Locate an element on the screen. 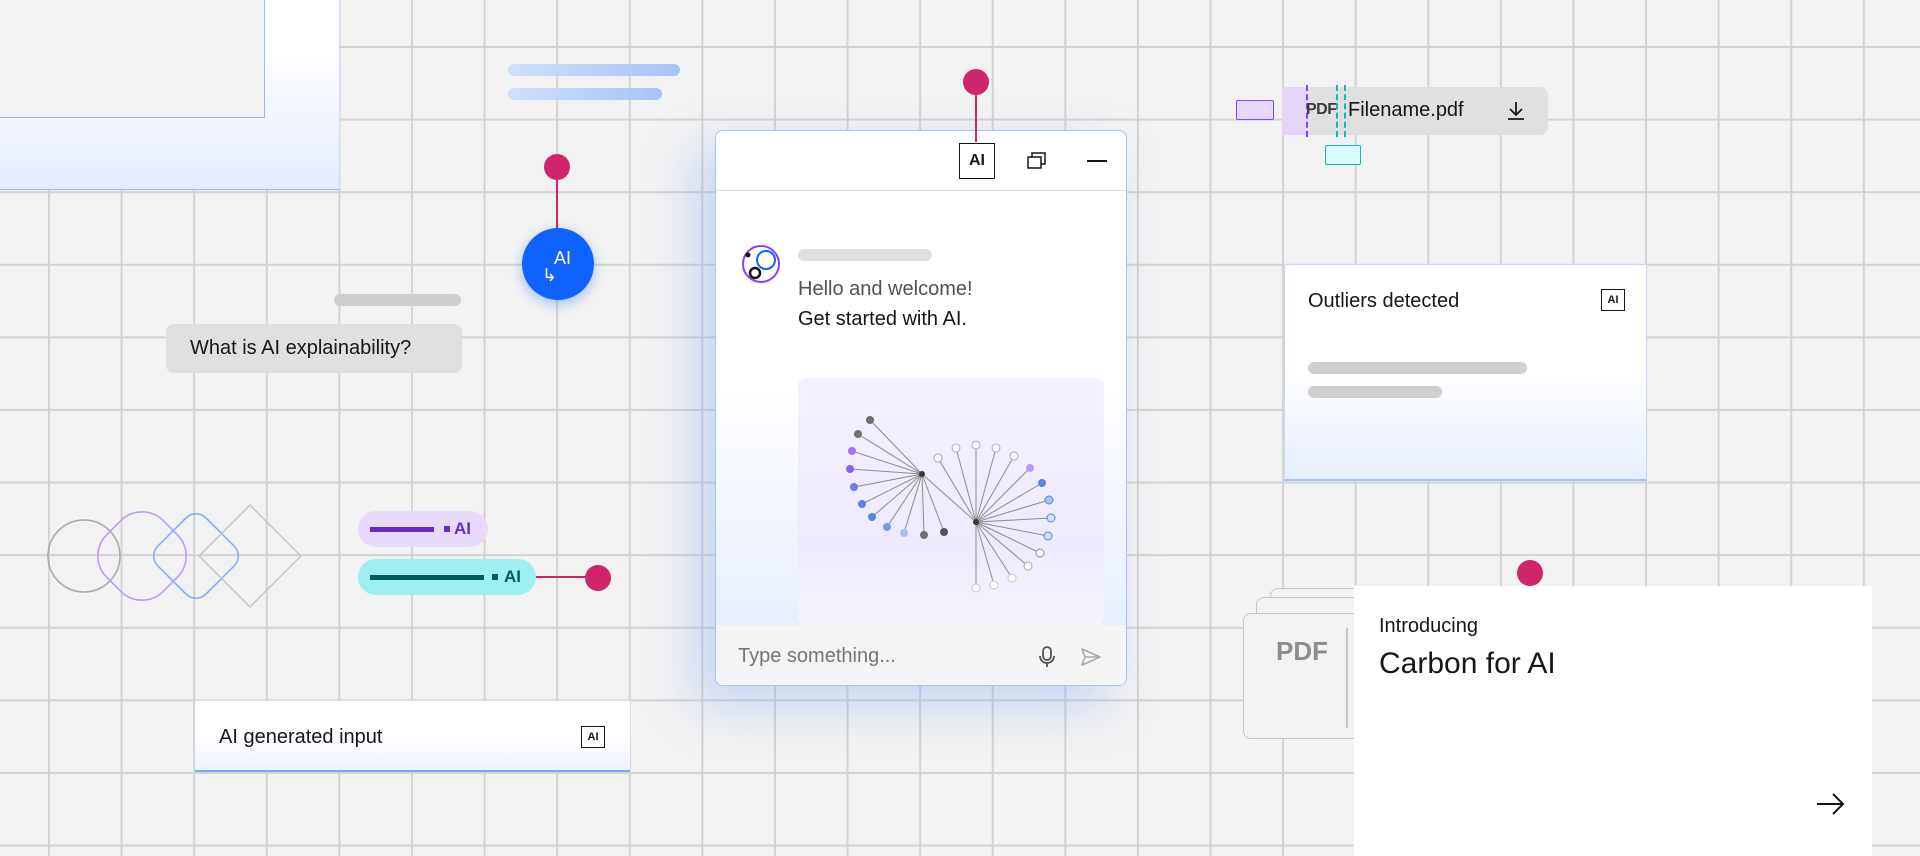 Image resolution: width=1920 pixels, height=856 pixels. pdf-file-icon: PDF is located at coordinates (1321, 109).